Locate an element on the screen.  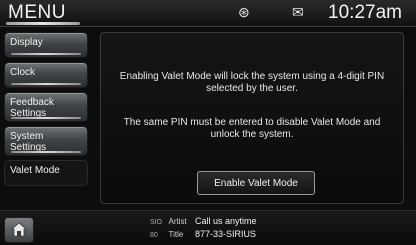
title-value: 877-33-SIRIUS is located at coordinates (226, 234).